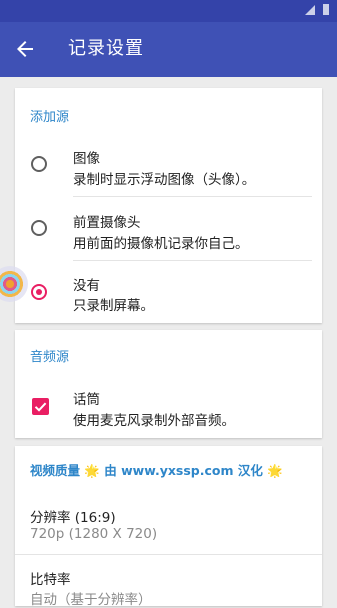 The image size is (337, 608). Describe the element at coordinates (50, 117) in the screenshot. I see `section-header-source: 添加源` at that location.